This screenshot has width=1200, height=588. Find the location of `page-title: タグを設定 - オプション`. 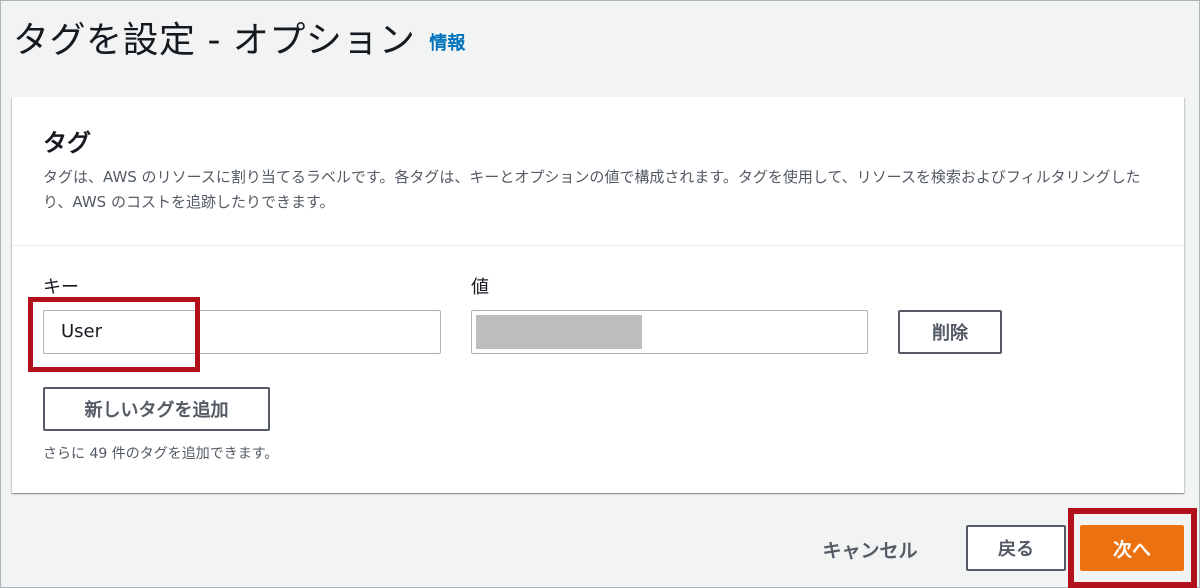

page-title: タグを設定 - オプション is located at coordinates (214, 40).